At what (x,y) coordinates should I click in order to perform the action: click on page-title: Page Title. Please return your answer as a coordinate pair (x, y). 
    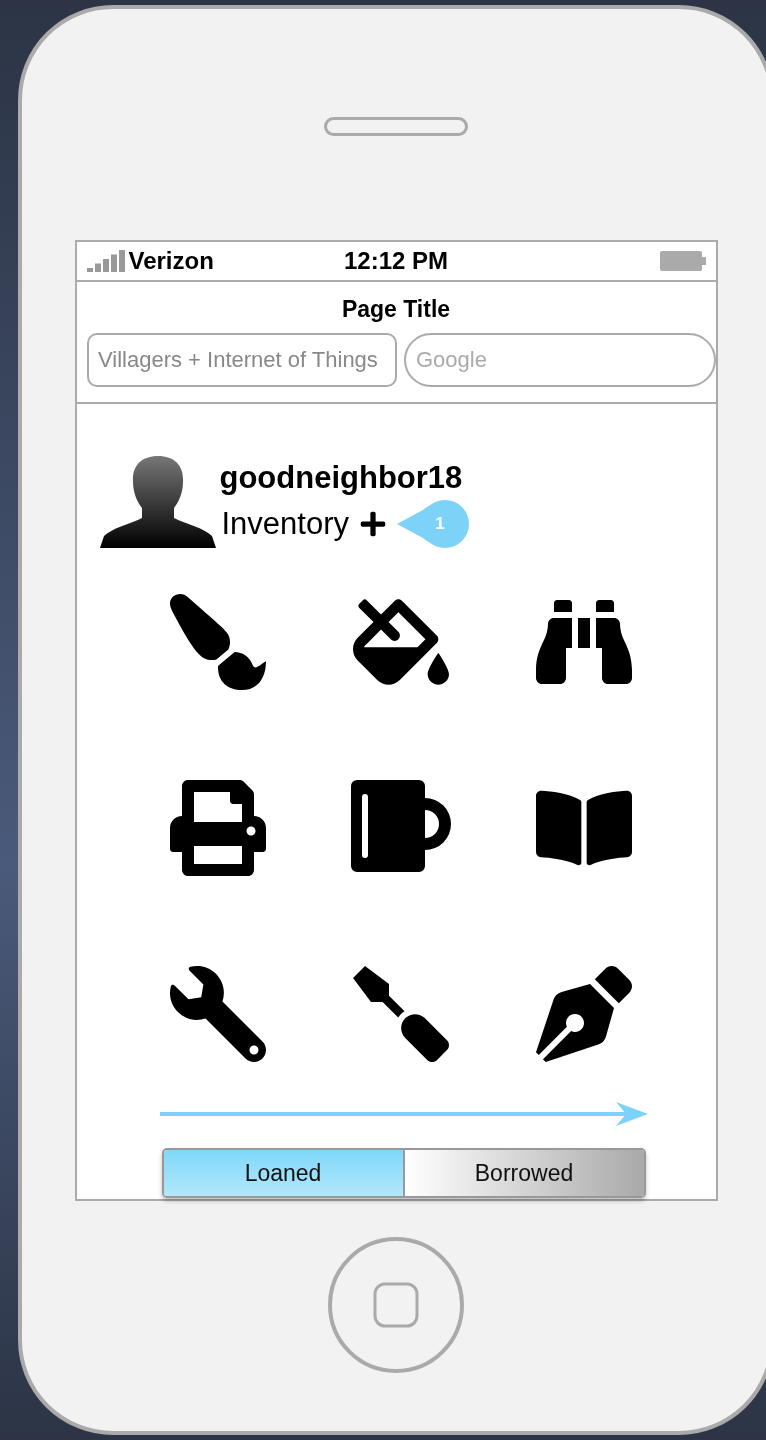
    Looking at the image, I should click on (396, 309).